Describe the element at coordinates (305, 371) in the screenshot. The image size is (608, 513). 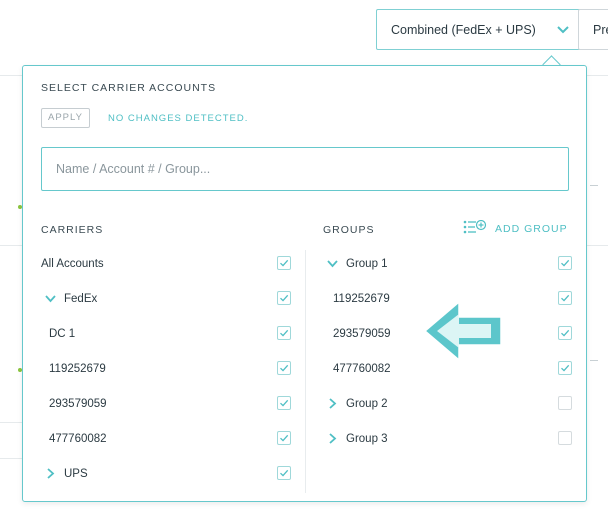
I see `column-divider` at that location.